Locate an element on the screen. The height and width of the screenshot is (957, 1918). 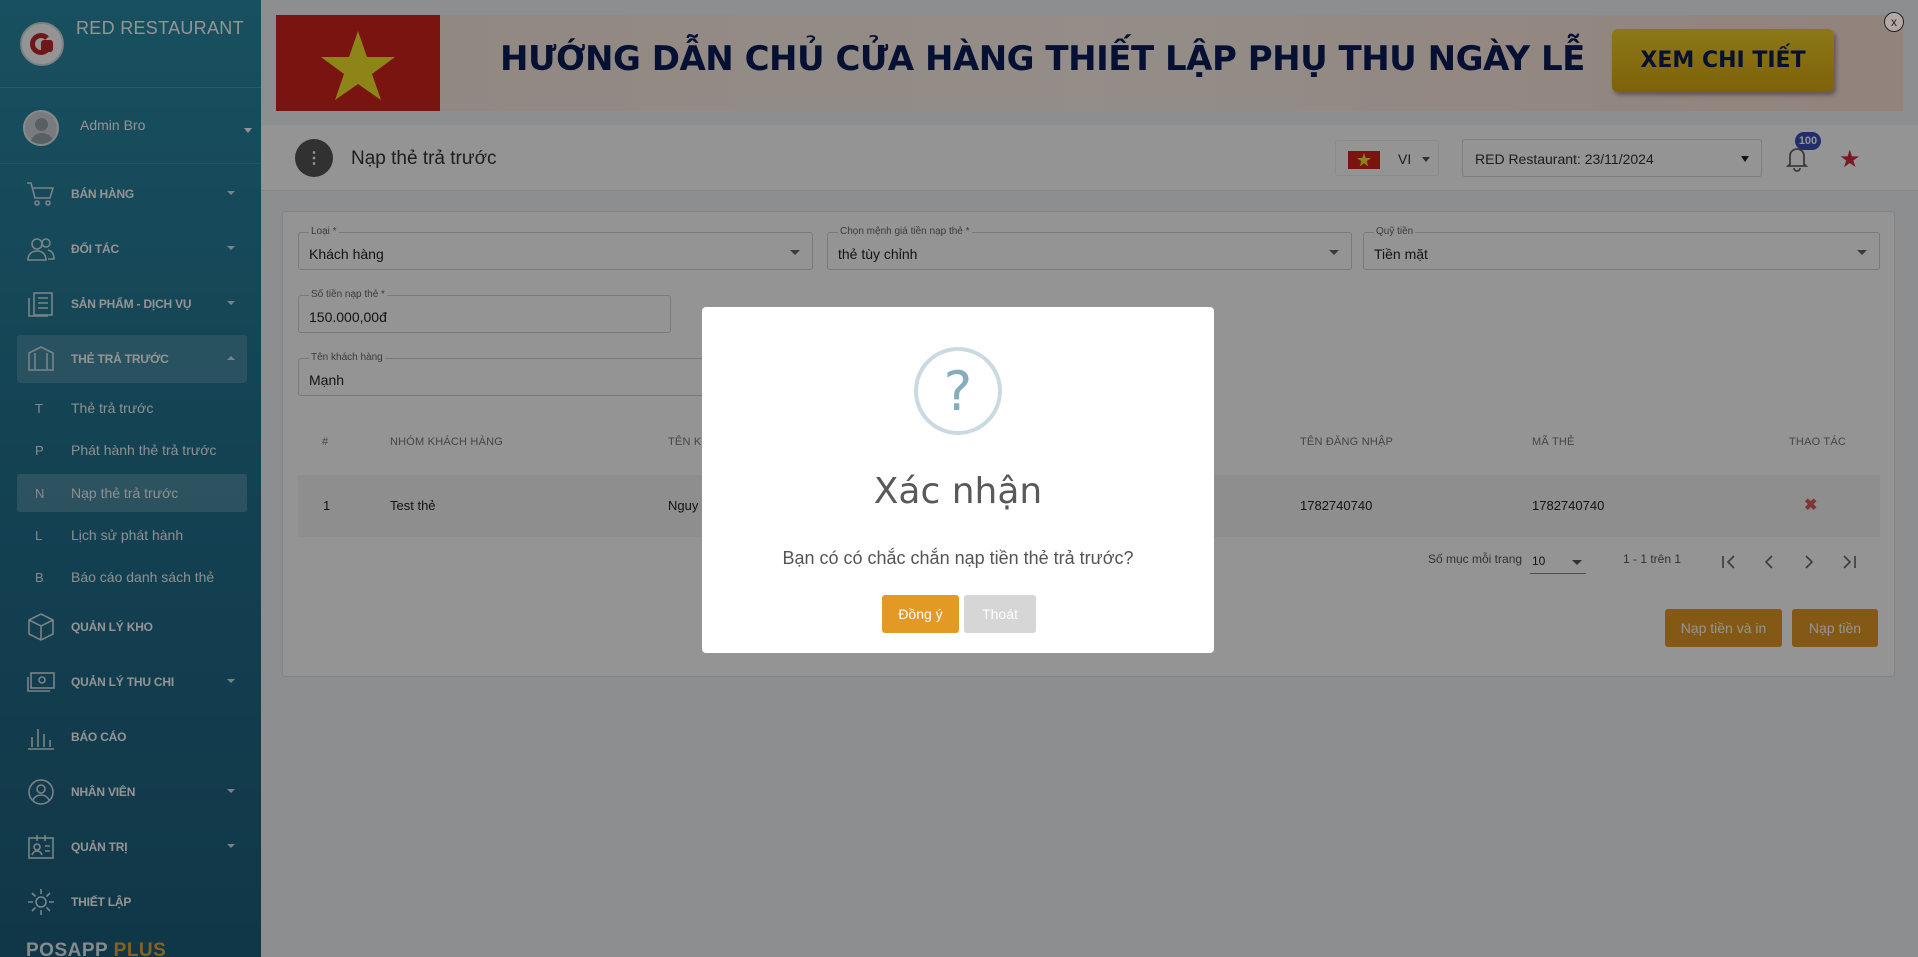
dialog-title: Xác nhận is located at coordinates (958, 491).